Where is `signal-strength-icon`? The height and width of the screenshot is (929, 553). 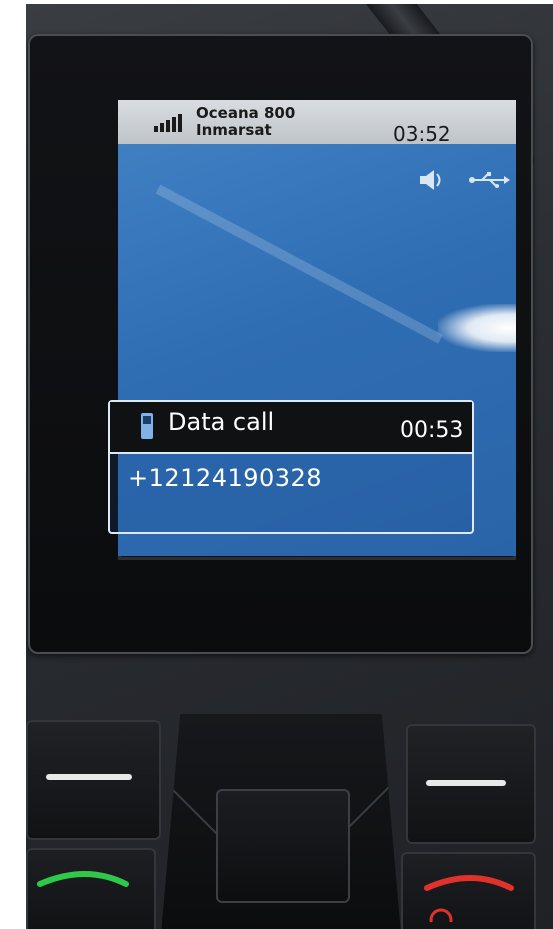 signal-strength-icon is located at coordinates (168, 123).